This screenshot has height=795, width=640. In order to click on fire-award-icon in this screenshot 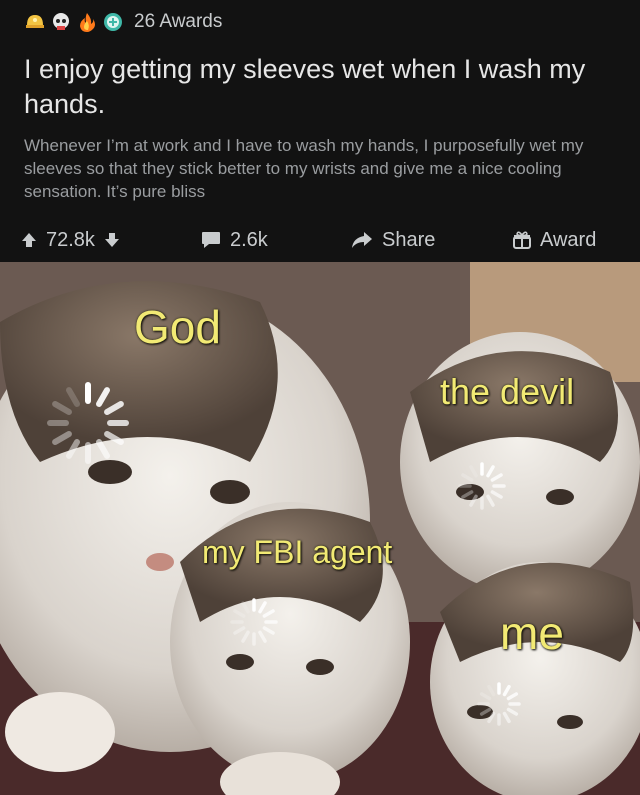, I will do `click(87, 22)`.